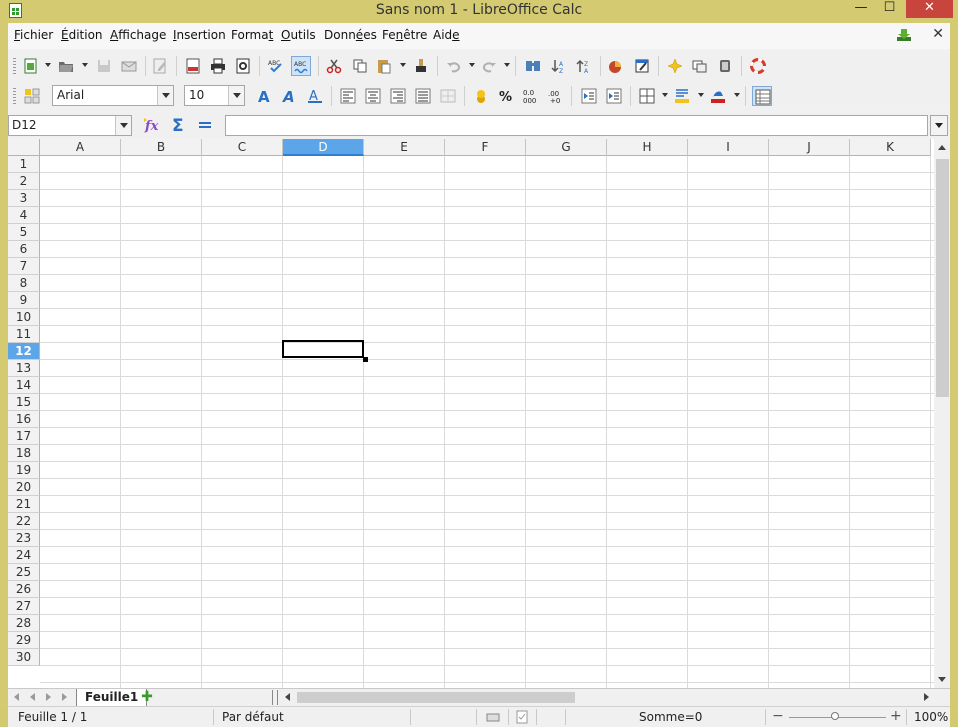  What do you see at coordinates (348, 96) in the screenshot?
I see `align-left-button` at bounding box center [348, 96].